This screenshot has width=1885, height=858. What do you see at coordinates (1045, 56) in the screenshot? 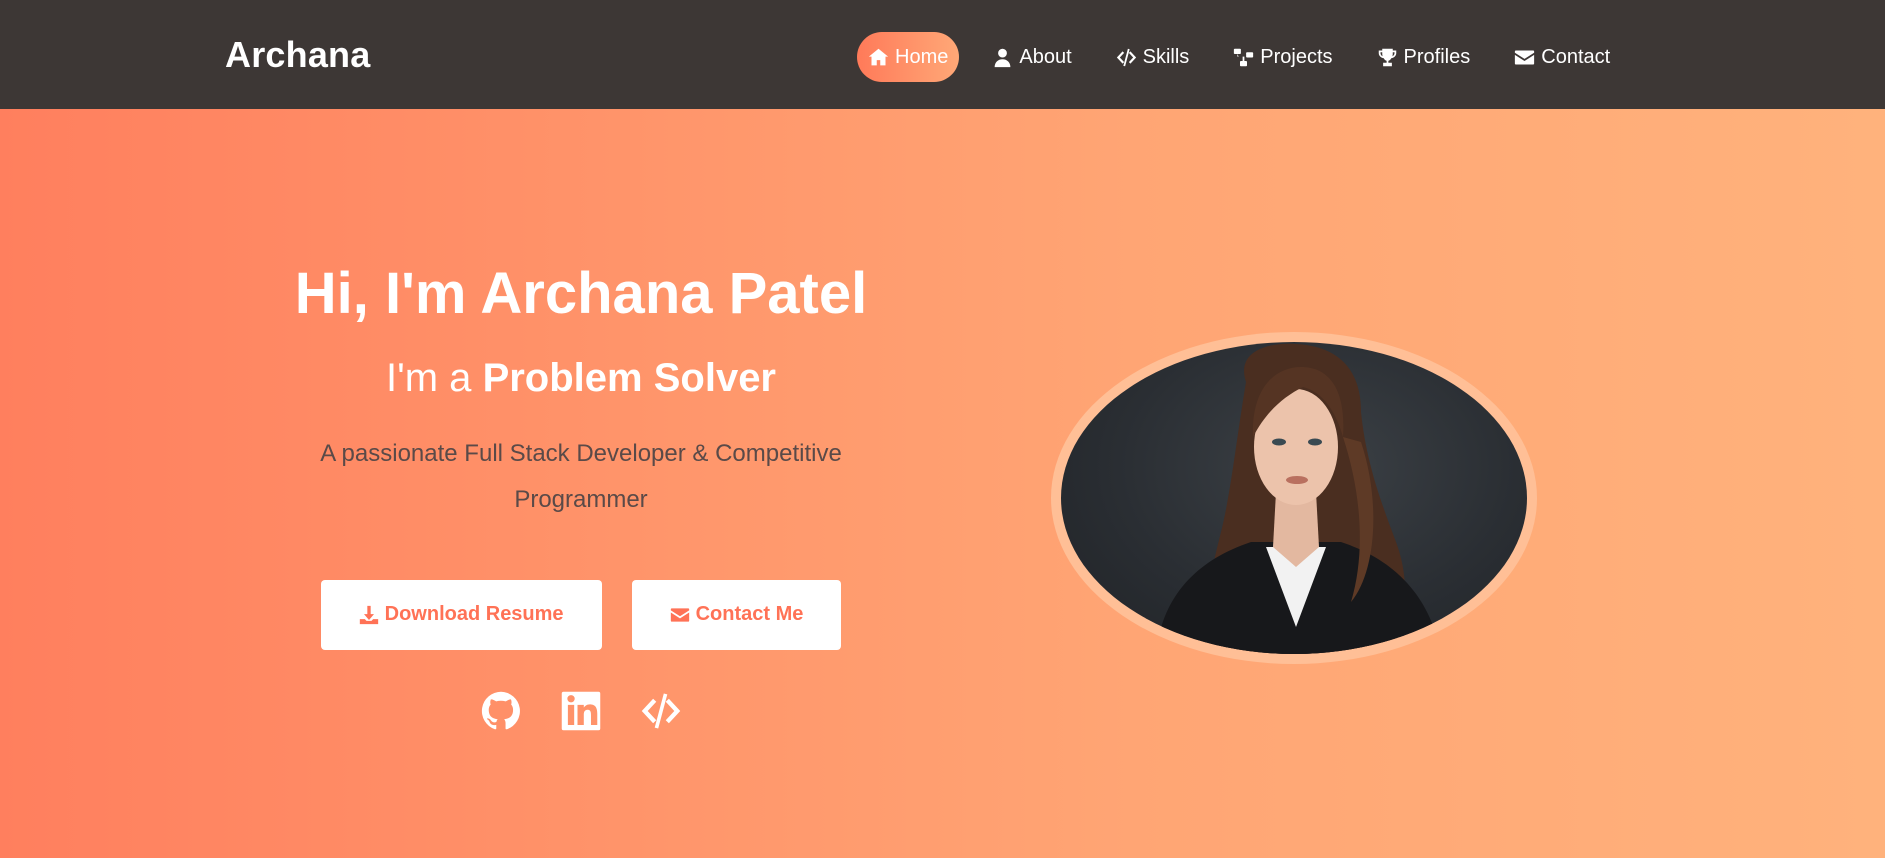
I see `nav-item-label: About` at bounding box center [1045, 56].